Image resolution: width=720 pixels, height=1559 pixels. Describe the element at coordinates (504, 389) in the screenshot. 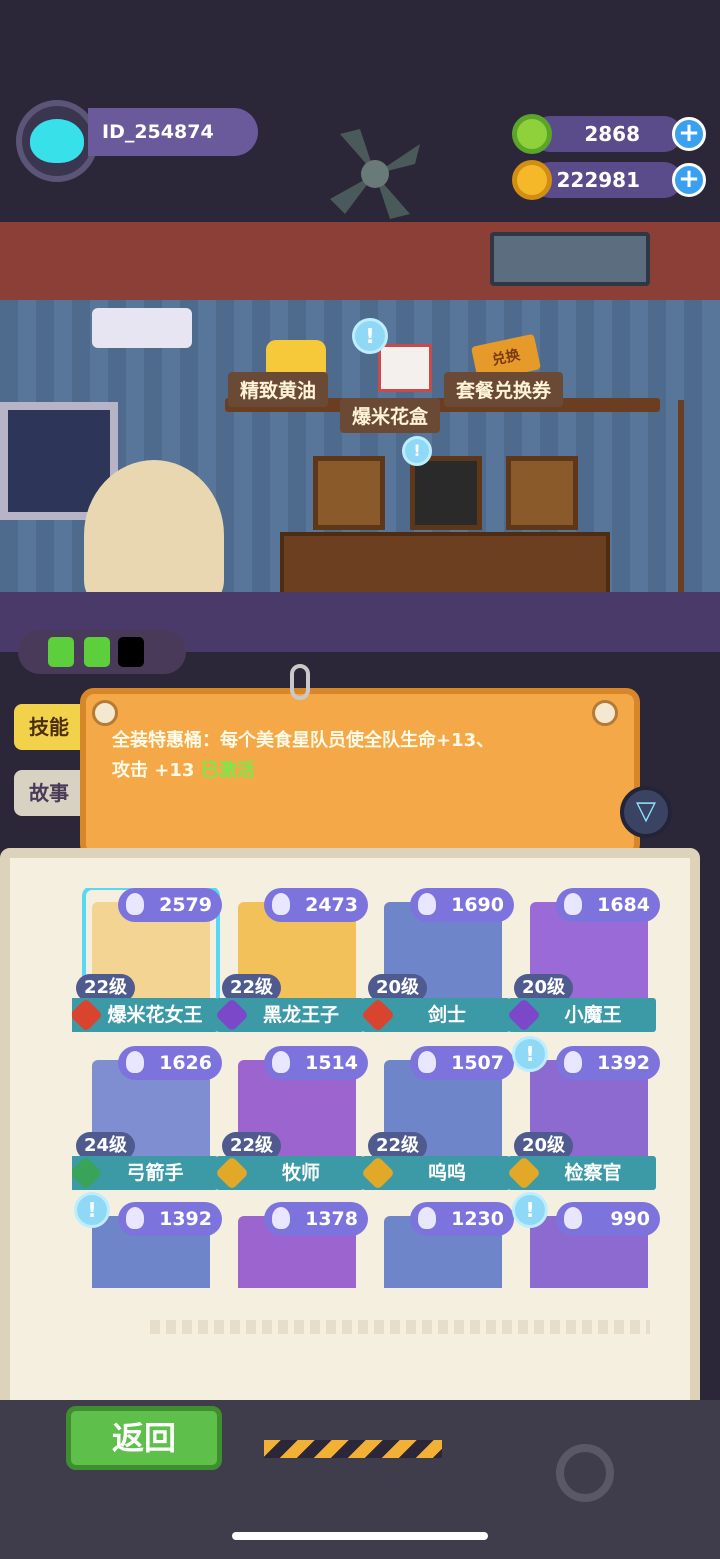

I see `shelf-label-coupon: 套餐兑换券` at that location.